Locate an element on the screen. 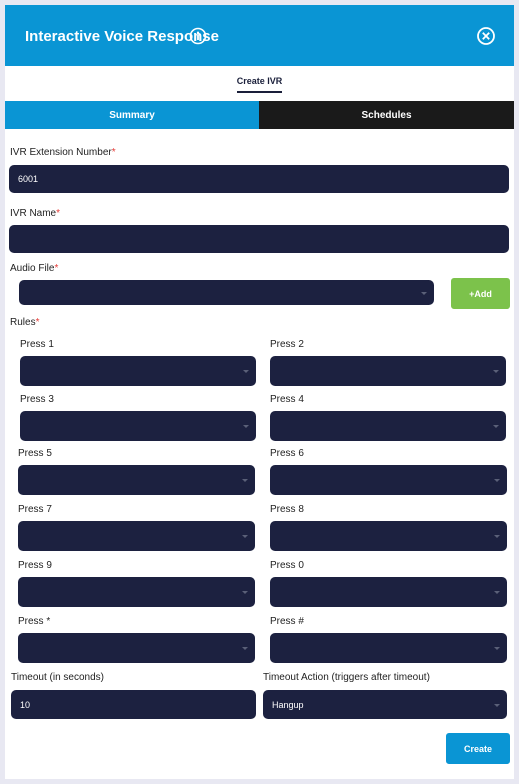 The image size is (519, 784). rule-label: Press 7 is located at coordinates (35, 509).